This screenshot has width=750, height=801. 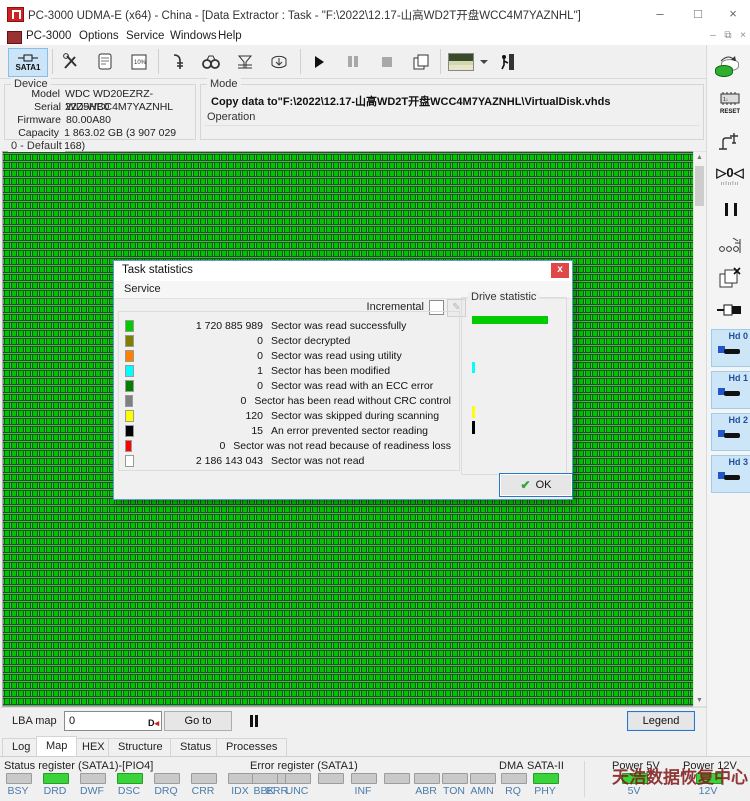 I want to click on start-button, so click(x=319, y=61).